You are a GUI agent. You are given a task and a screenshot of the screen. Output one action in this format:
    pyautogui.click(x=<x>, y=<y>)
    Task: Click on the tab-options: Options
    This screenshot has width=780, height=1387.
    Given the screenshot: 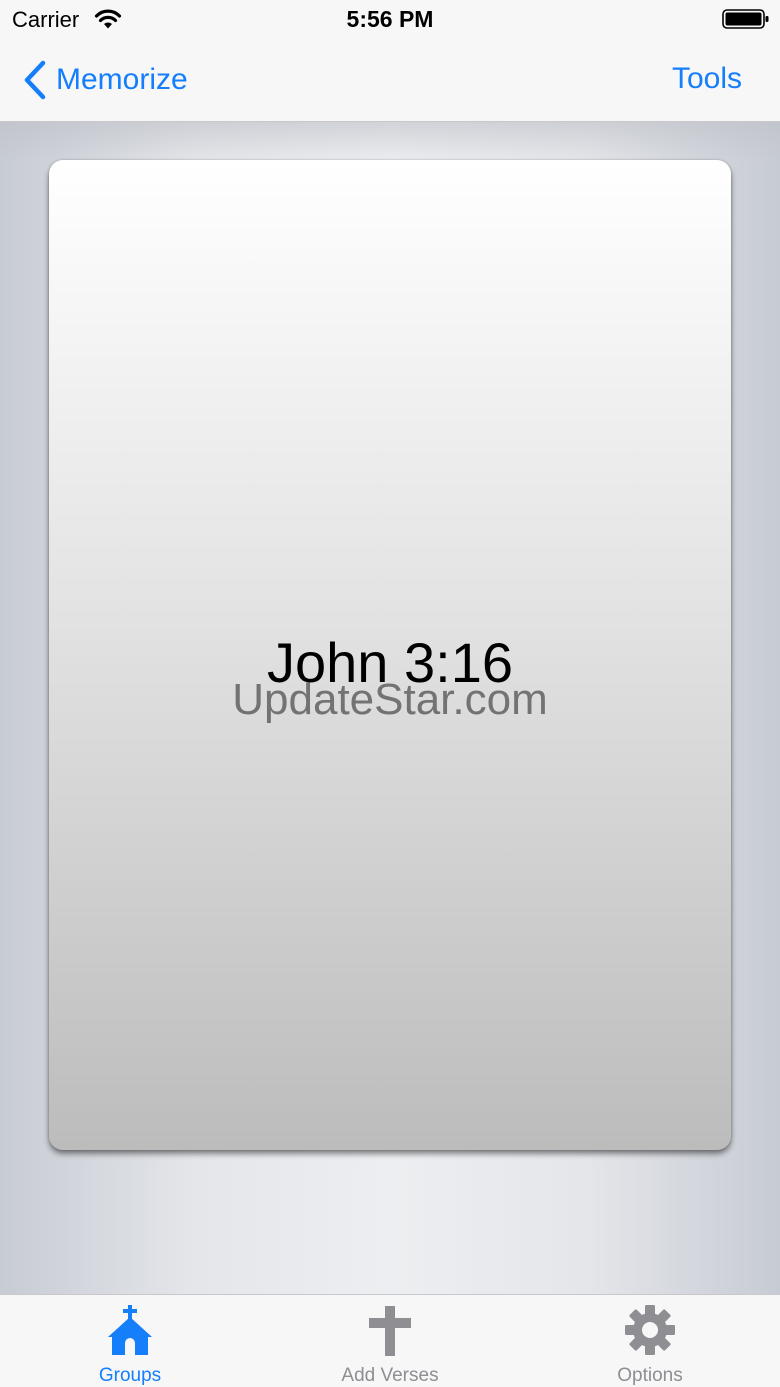 What is the action you would take?
    pyautogui.click(x=650, y=1341)
    